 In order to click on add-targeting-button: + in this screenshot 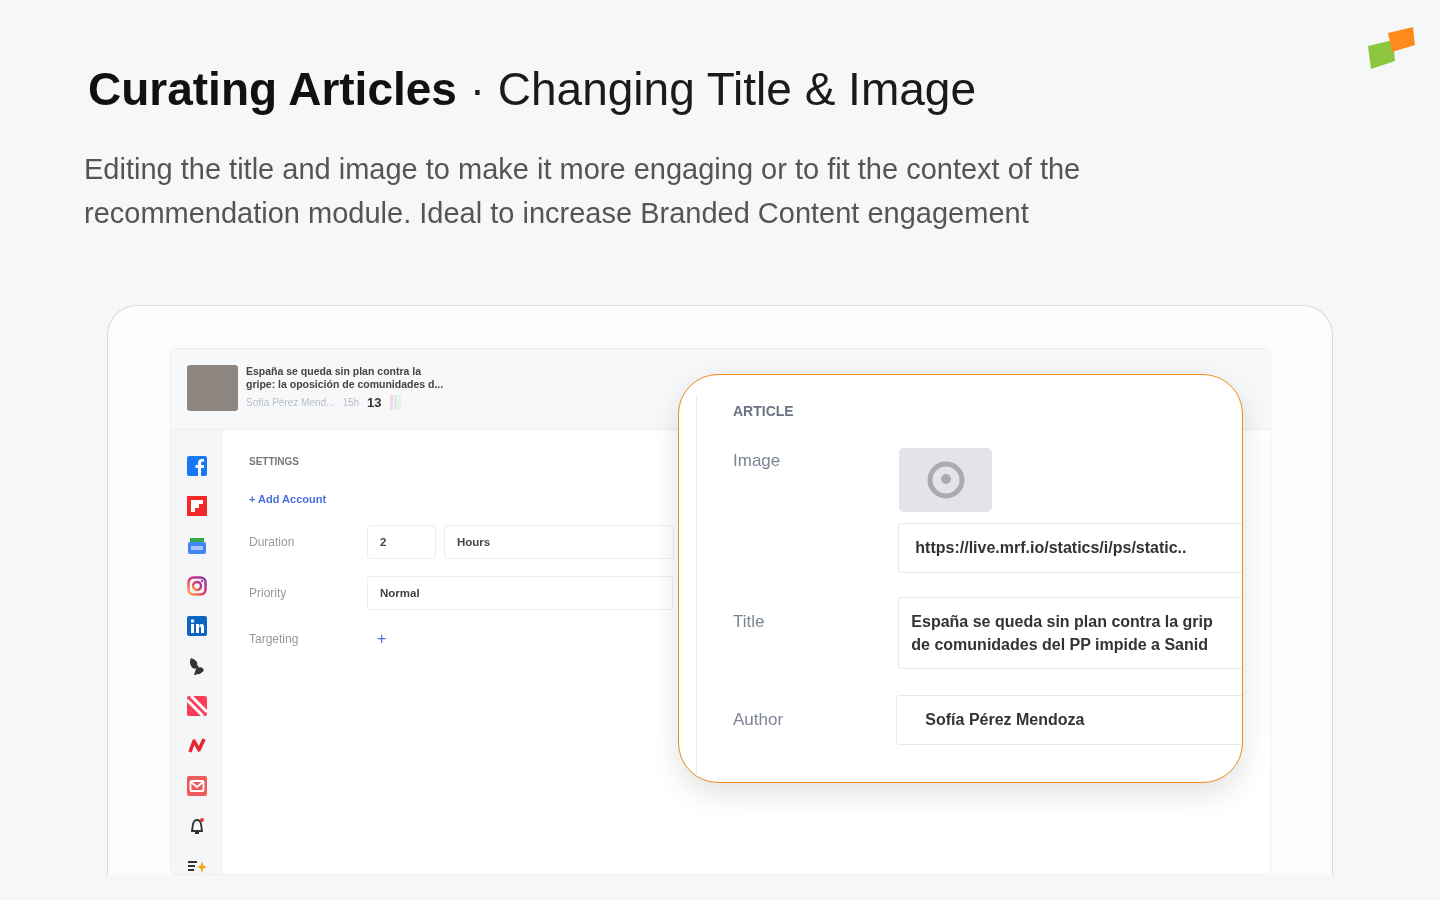, I will do `click(377, 638)`.